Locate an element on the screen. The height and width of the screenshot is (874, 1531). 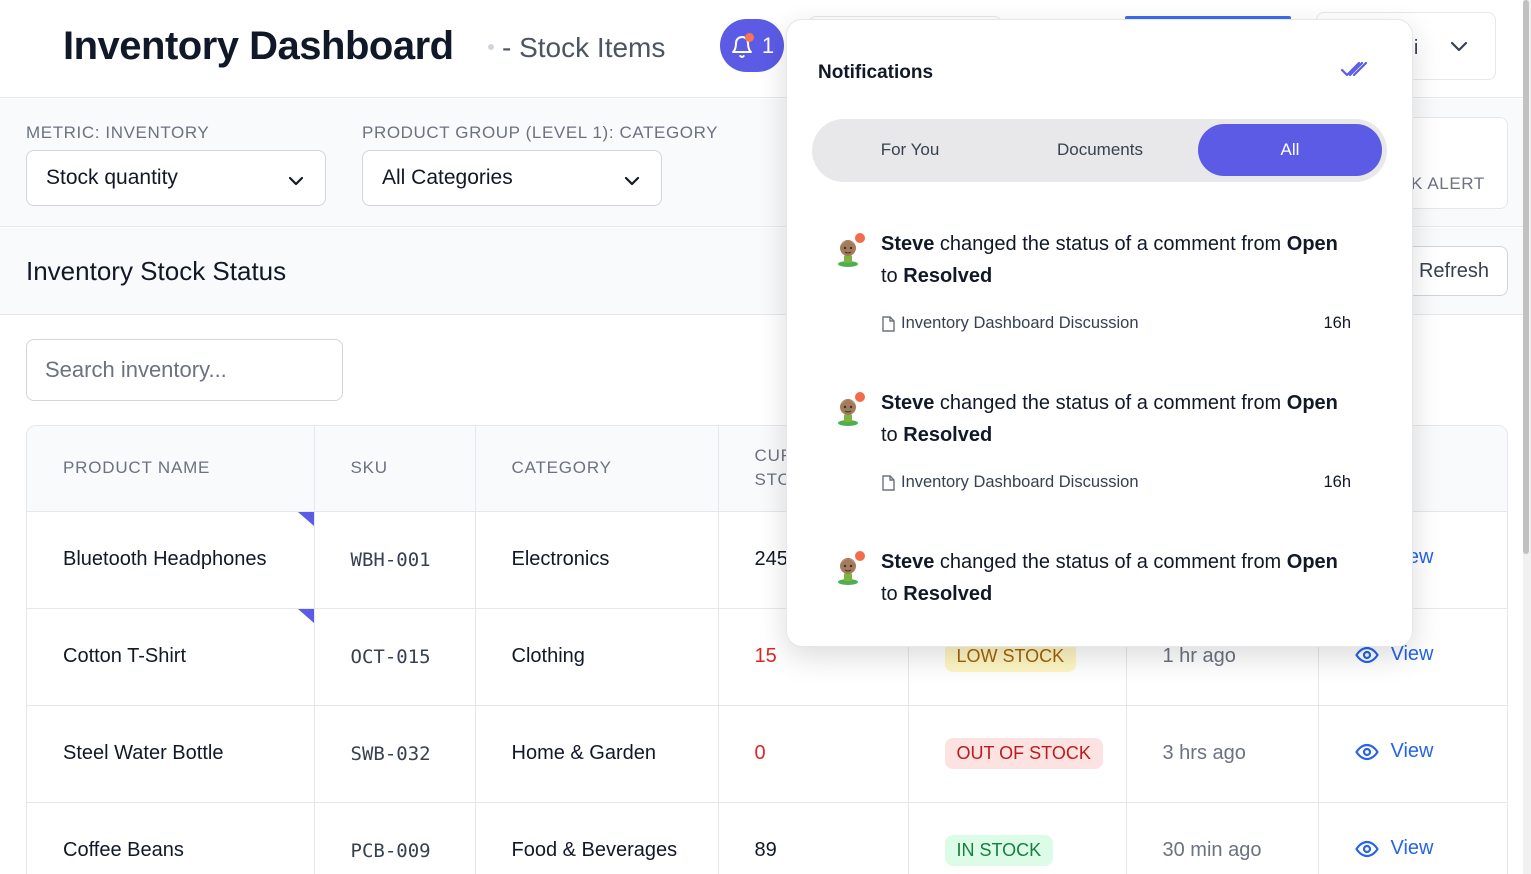
bell-icon is located at coordinates (742, 45).